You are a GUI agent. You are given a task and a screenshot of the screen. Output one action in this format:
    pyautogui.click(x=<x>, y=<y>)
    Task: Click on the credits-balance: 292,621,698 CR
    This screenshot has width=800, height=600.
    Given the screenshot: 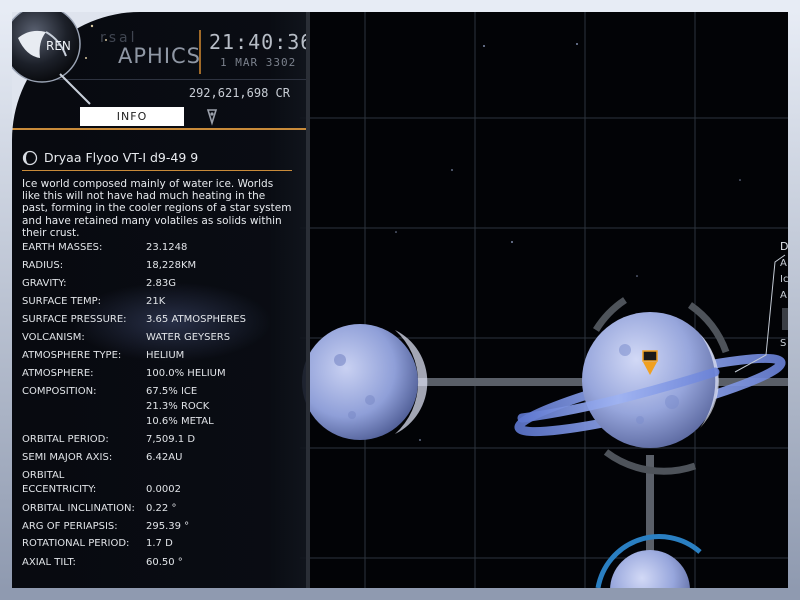 What is the action you would take?
    pyautogui.click(x=239, y=93)
    